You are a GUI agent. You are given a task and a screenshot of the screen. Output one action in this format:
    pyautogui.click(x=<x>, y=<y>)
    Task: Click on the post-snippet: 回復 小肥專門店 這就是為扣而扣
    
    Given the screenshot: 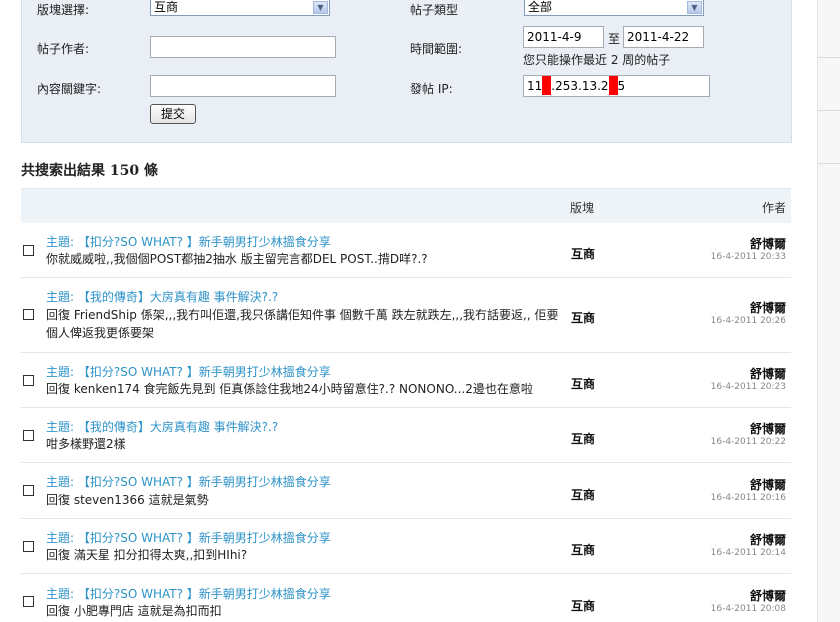 What is the action you would take?
    pyautogui.click(x=306, y=611)
    